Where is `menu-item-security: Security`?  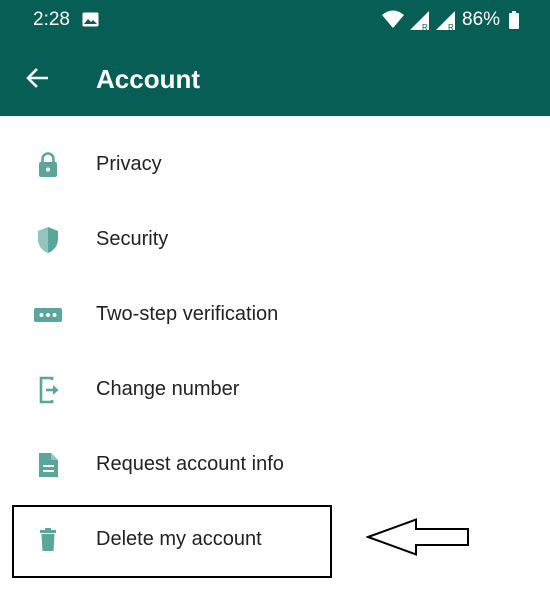 menu-item-security: Security is located at coordinates (275, 239).